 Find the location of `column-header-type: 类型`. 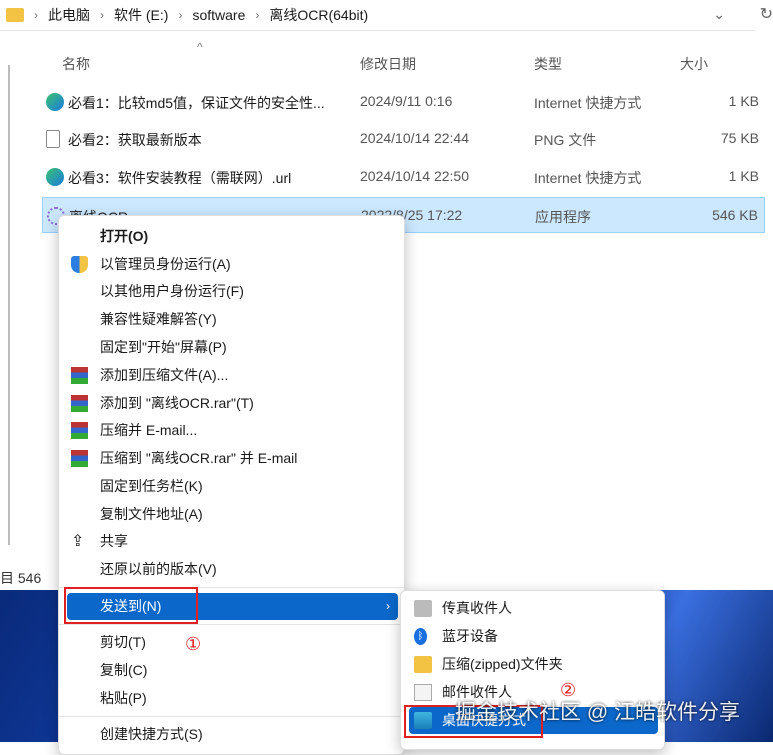

column-header-type: 类型 is located at coordinates (548, 67).